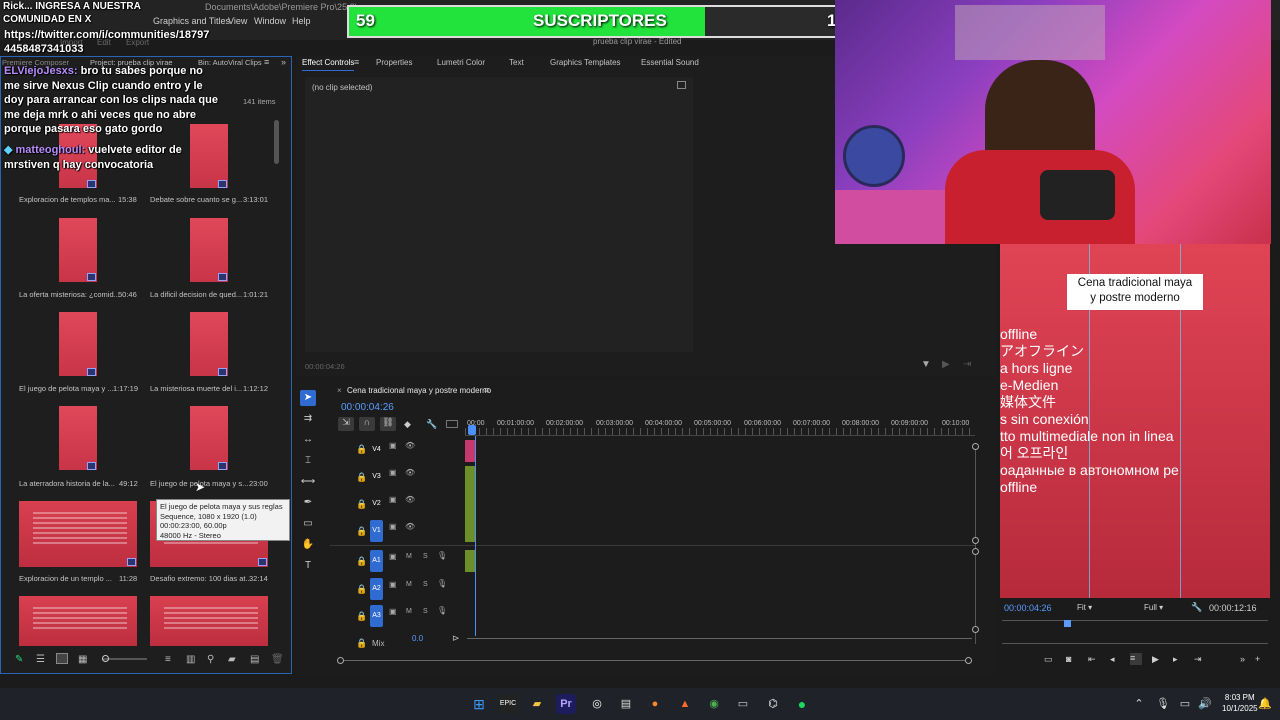 This screenshot has height=720, width=1280. What do you see at coordinates (452, 424) in the screenshot?
I see `captions-icon` at bounding box center [452, 424].